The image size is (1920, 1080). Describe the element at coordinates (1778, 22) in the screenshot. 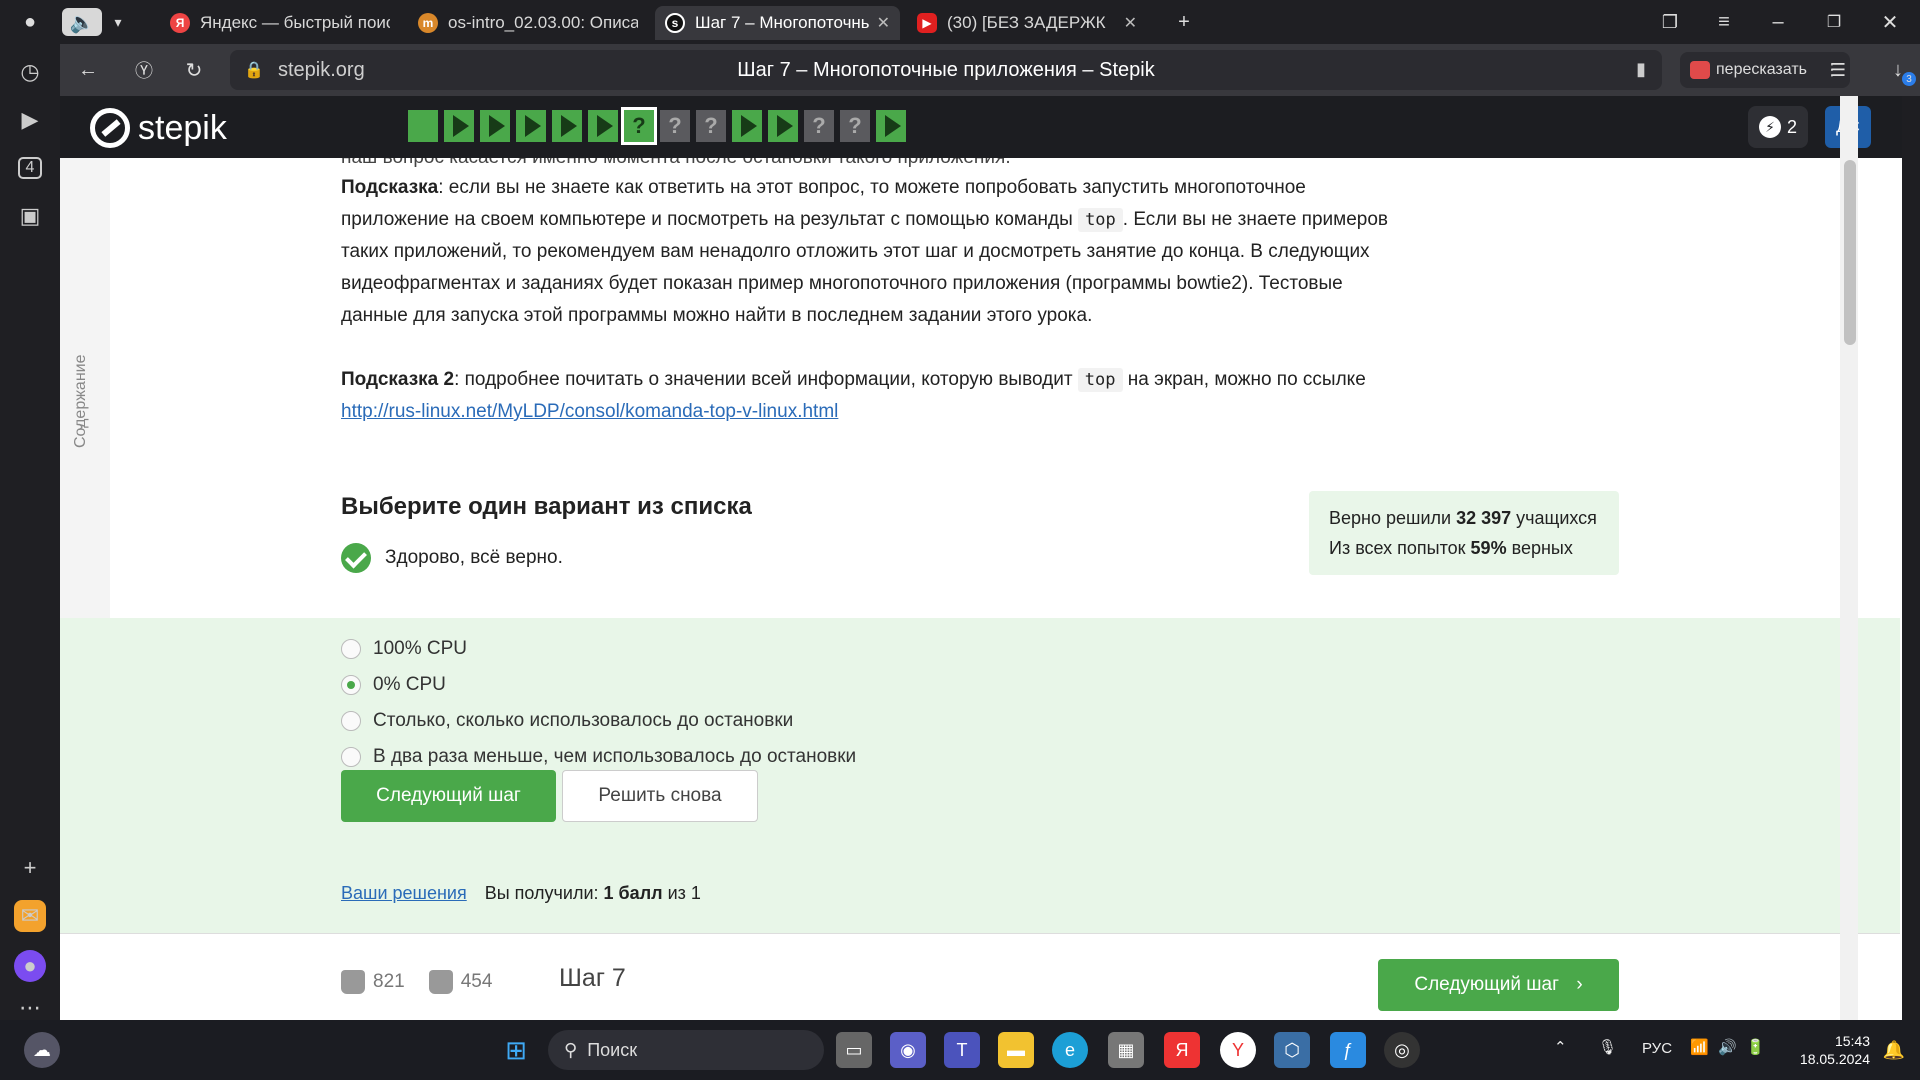

I see `minimize-icon: –` at that location.